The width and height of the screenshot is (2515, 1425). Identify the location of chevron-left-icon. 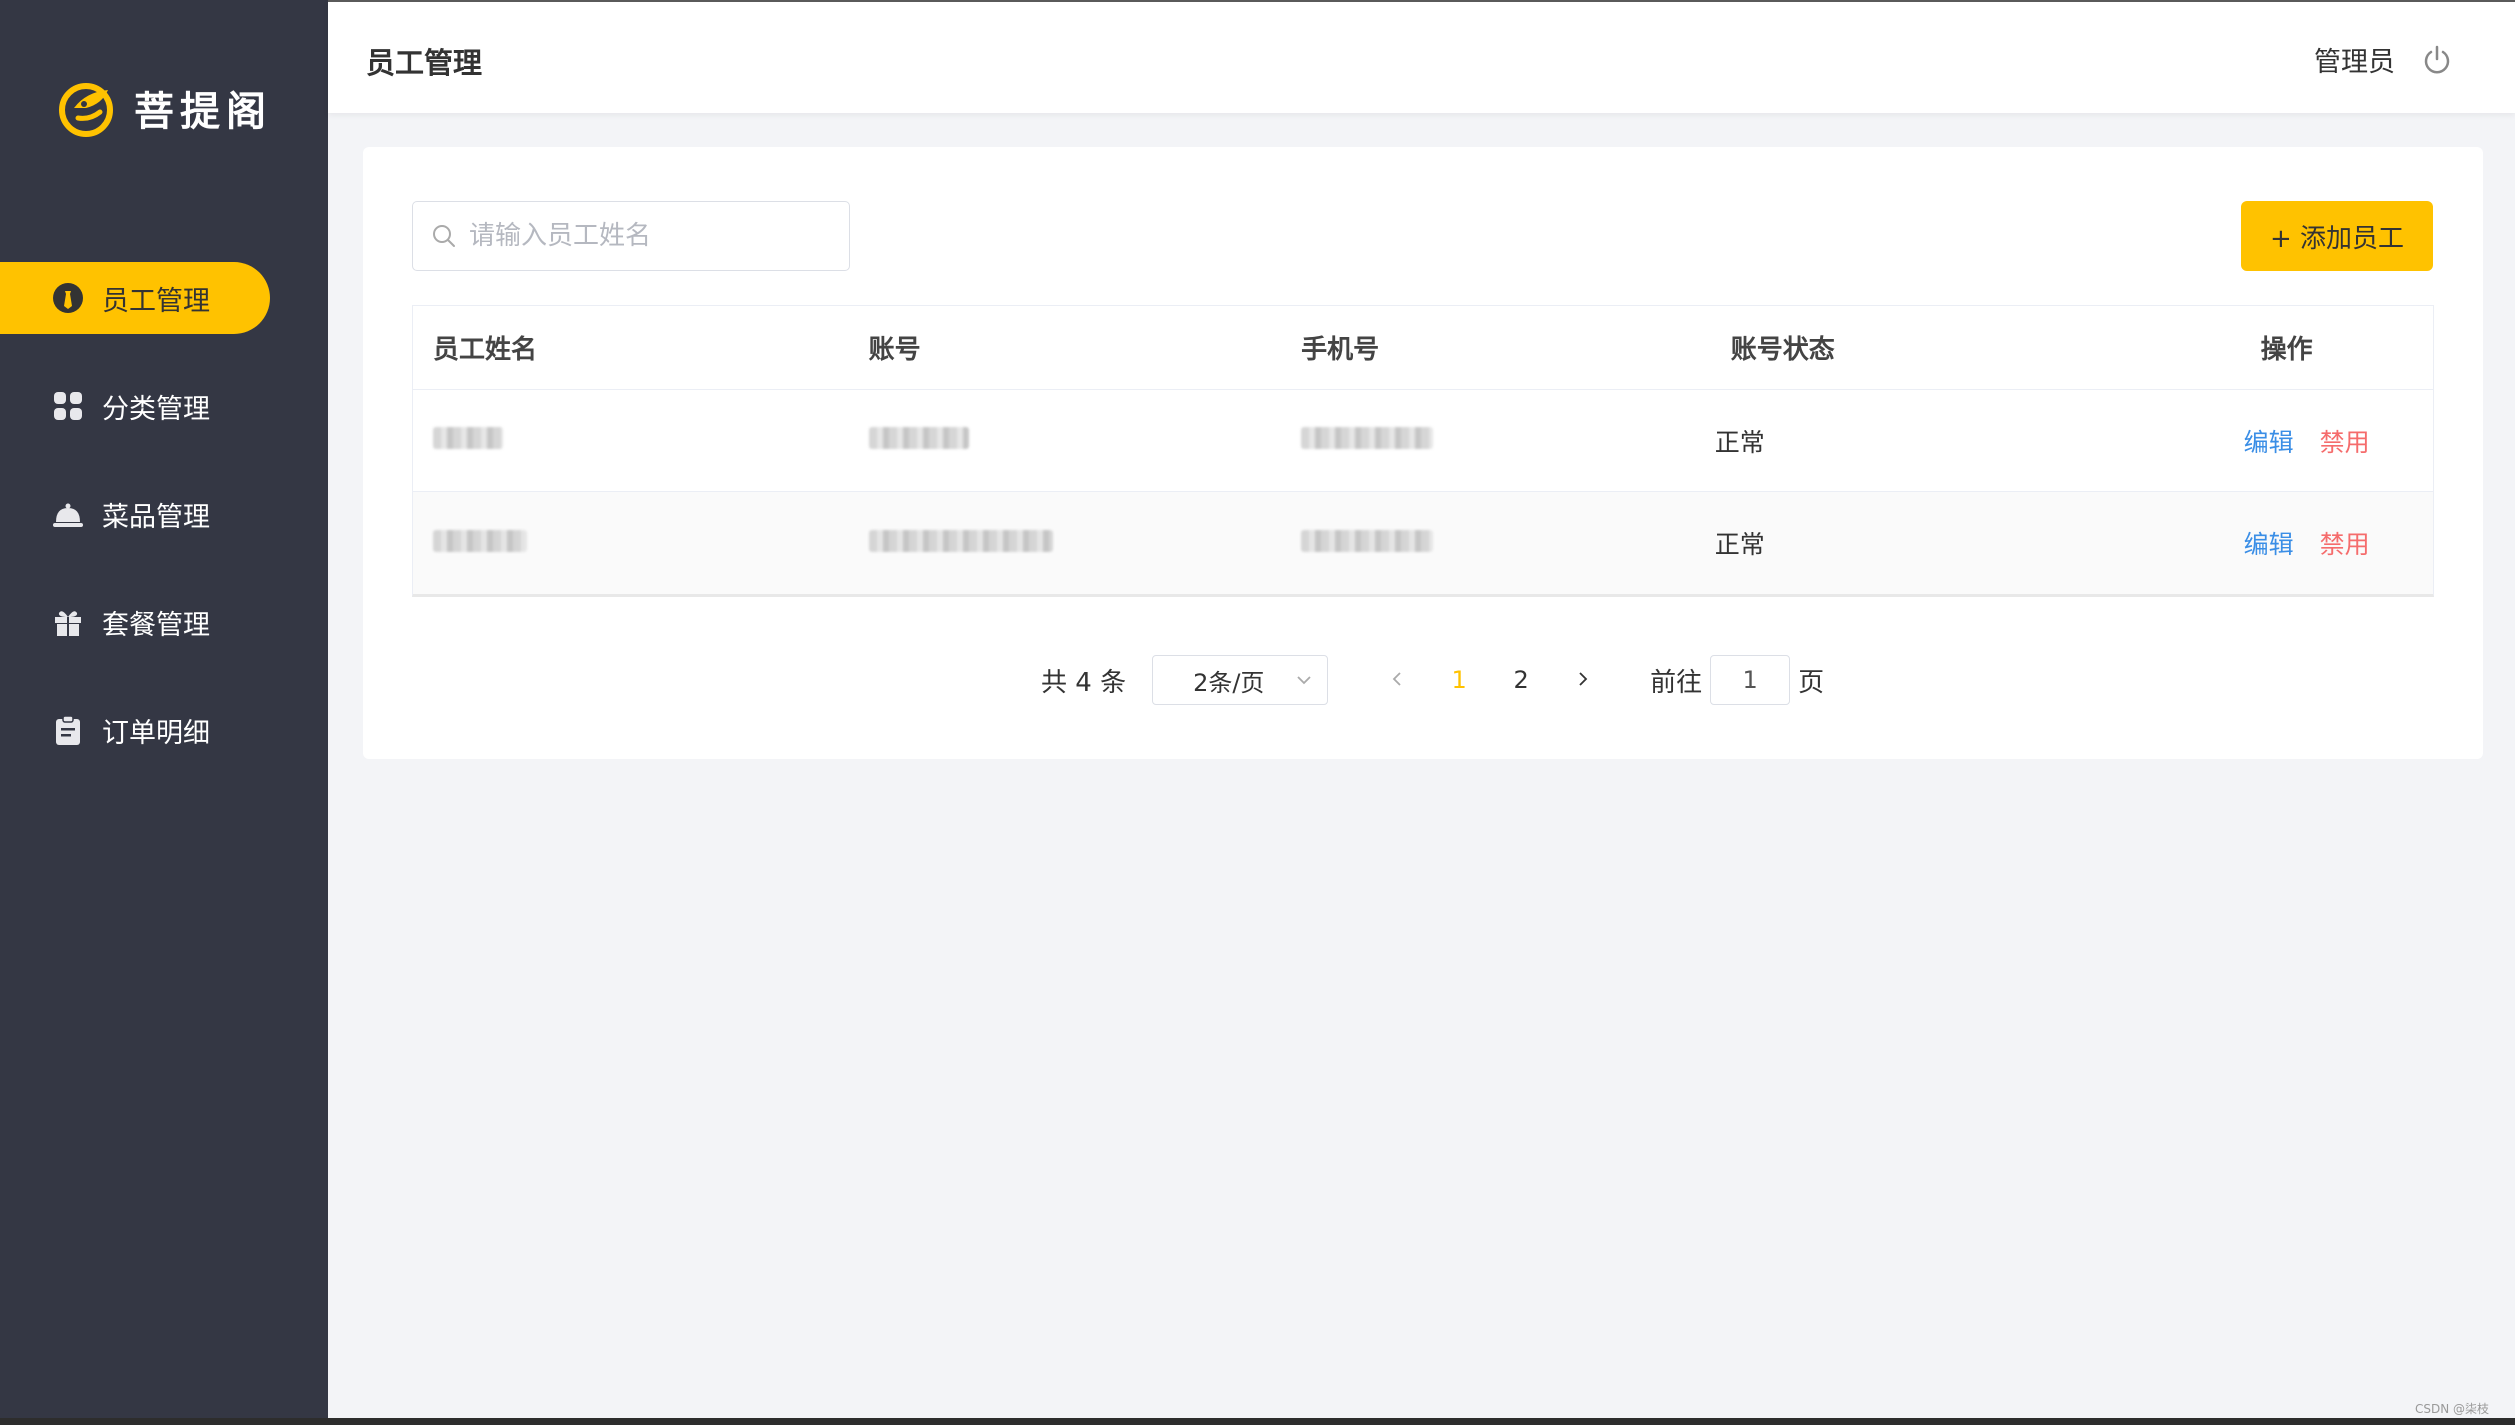
(1396, 679).